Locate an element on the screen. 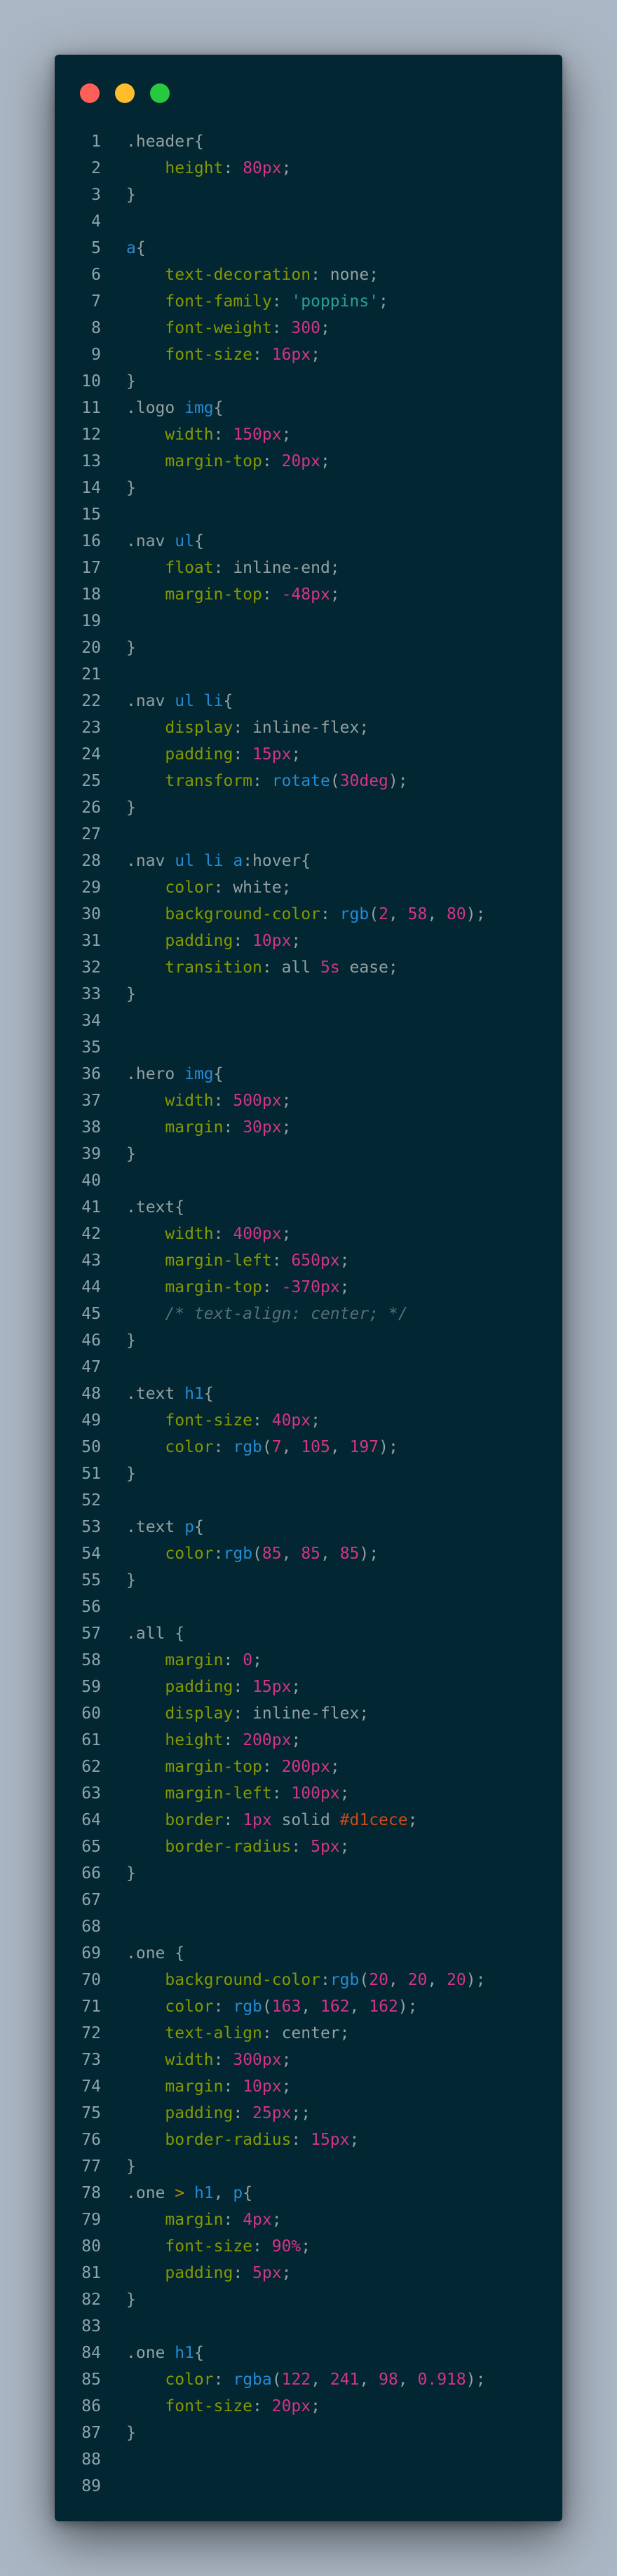  code-text: margin-left: 650px; is located at coordinates (237, 1260).